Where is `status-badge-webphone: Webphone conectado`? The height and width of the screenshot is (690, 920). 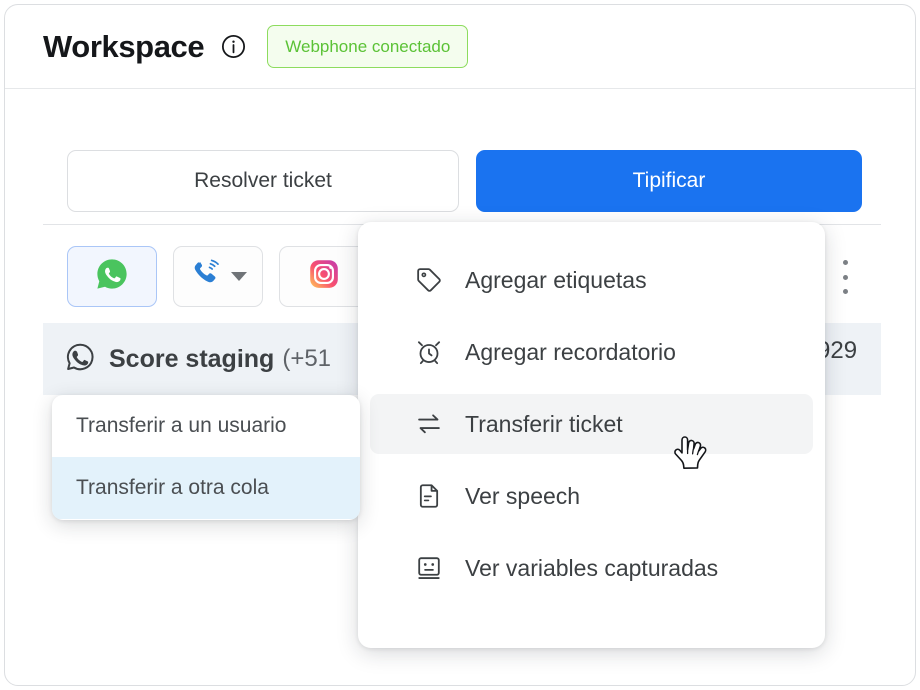
status-badge-webphone: Webphone conectado is located at coordinates (368, 46).